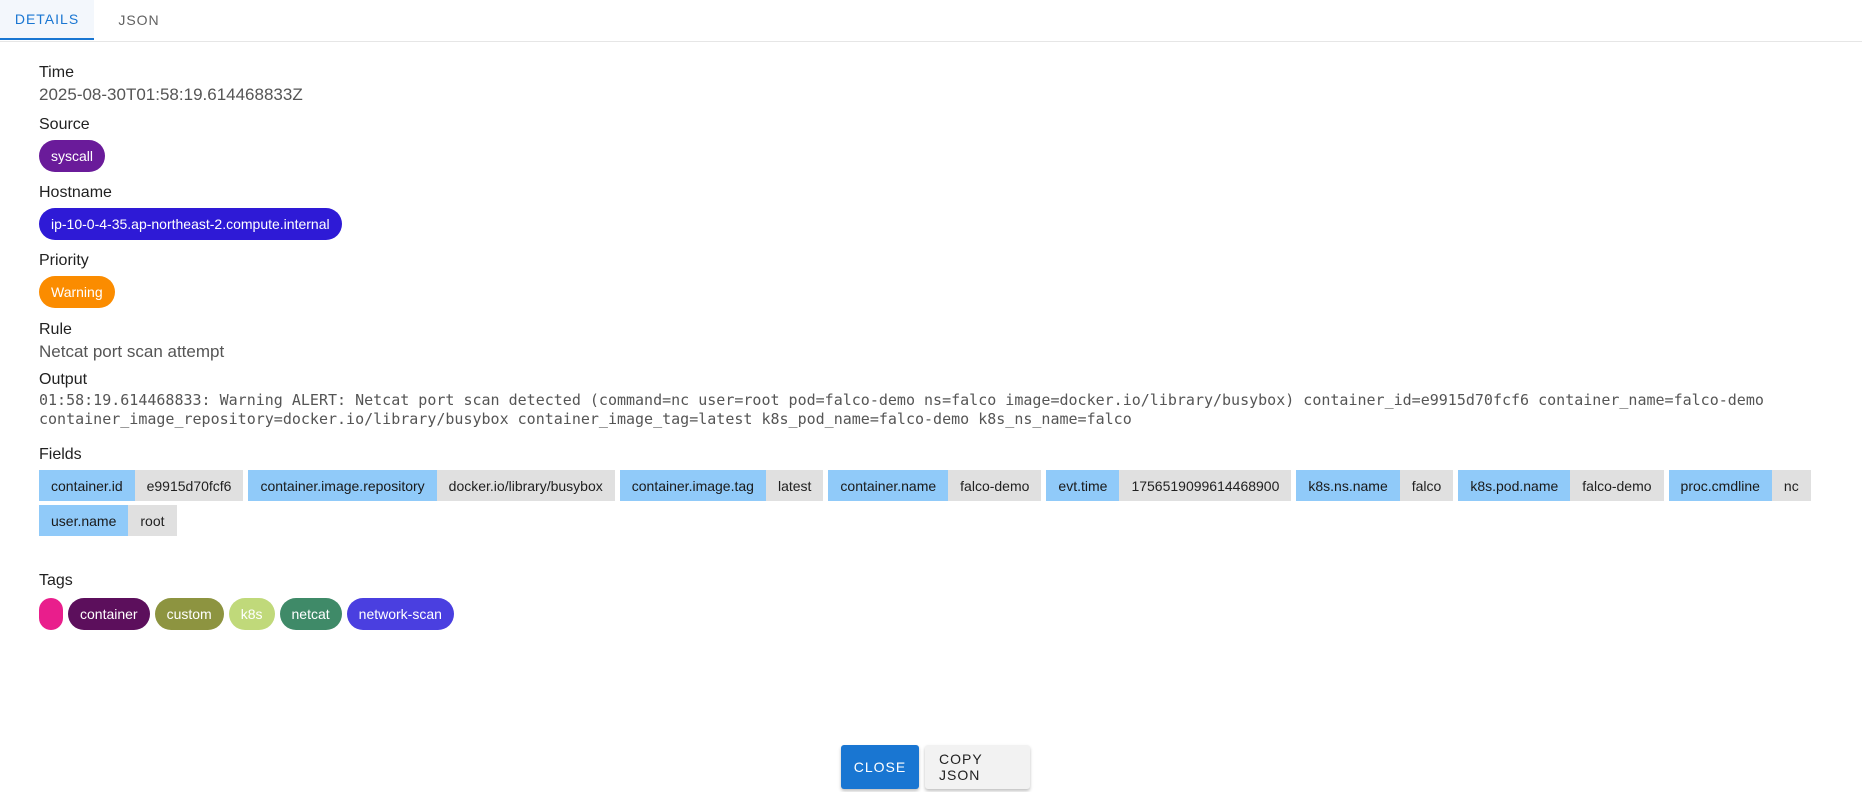 This screenshot has width=1862, height=792. Describe the element at coordinates (342, 485) in the screenshot. I see `field-key: container.image.repository` at that location.